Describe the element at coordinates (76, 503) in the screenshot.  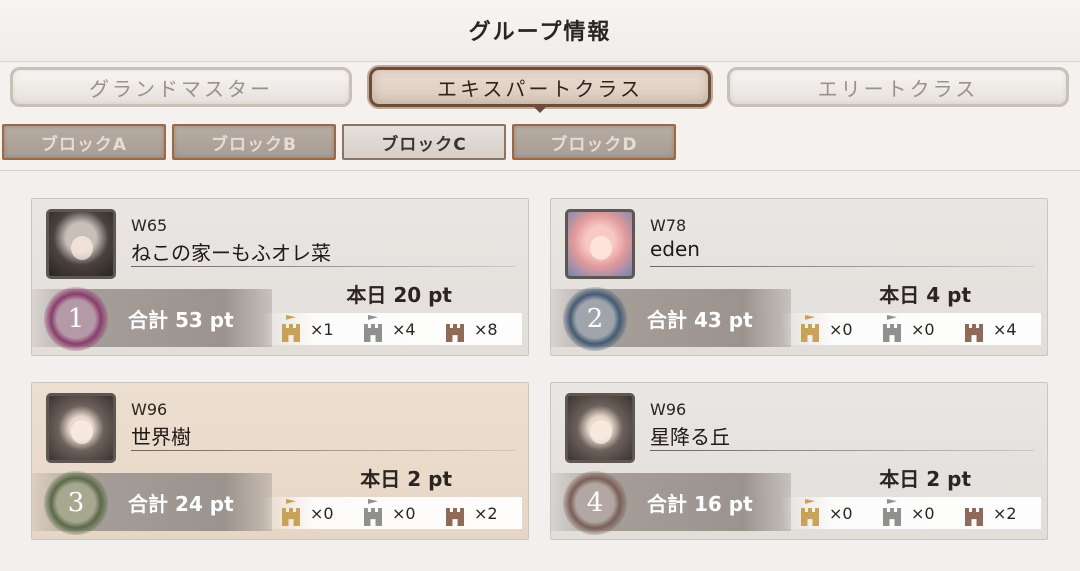
I see `rank-emblem: 3` at that location.